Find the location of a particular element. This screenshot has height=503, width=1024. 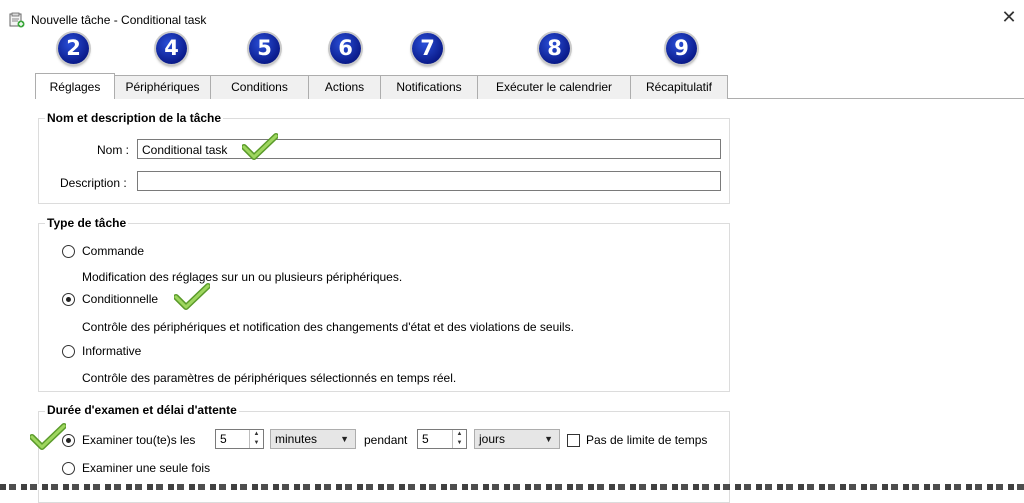

duration-stepper: 5 ▲ ▼ is located at coordinates (442, 439).